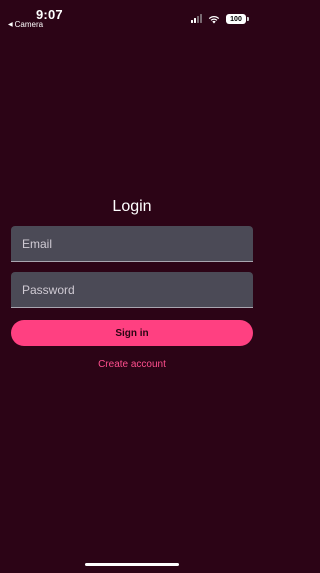 The height and width of the screenshot is (573, 320). I want to click on wifi-icon, so click(214, 19).